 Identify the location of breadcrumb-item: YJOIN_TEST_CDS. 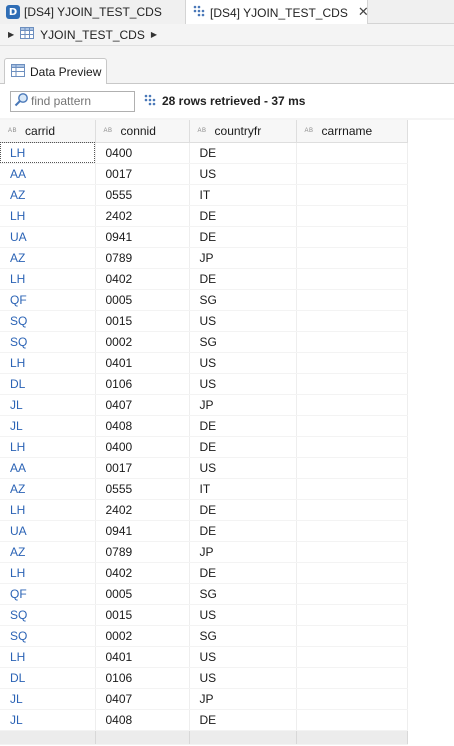
(92, 35).